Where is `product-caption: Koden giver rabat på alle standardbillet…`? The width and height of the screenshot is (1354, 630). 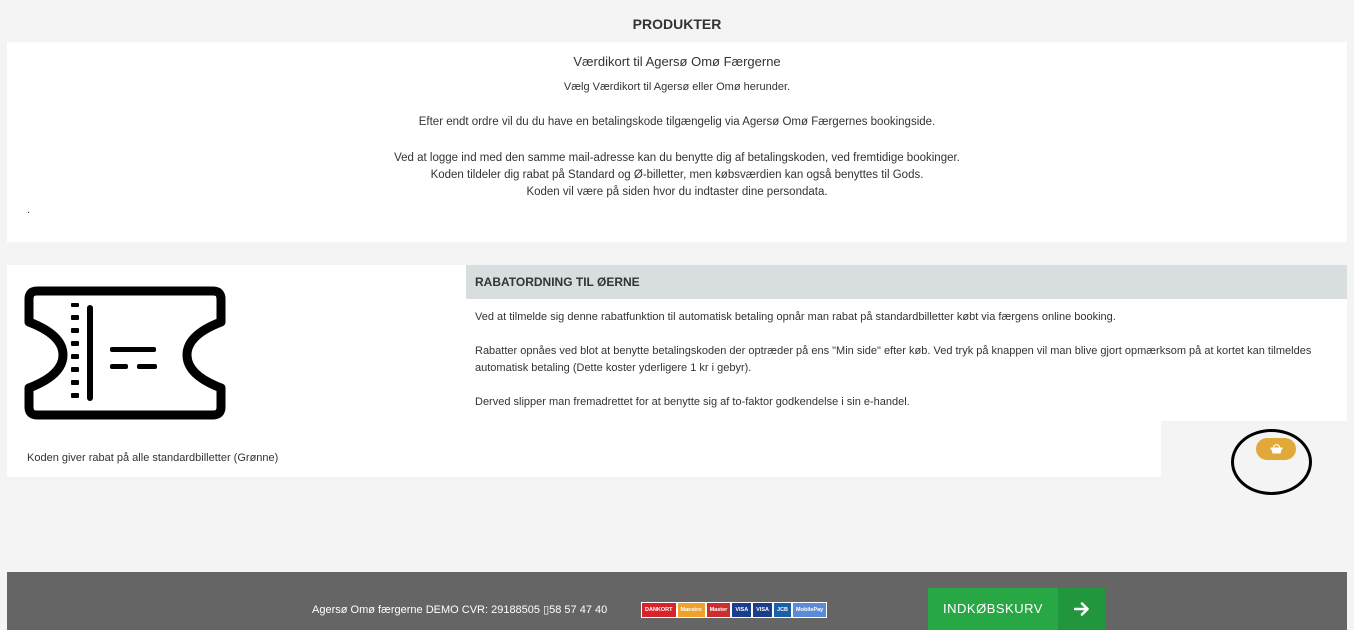
product-caption: Koden giver rabat på alle standardbillet… is located at coordinates (153, 458).